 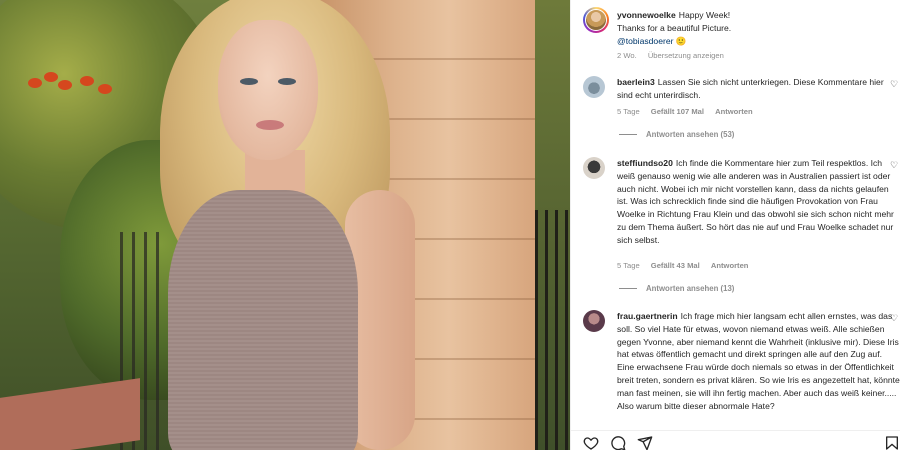 I want to click on caption-username: yvonnewoelke, so click(x=646, y=15).